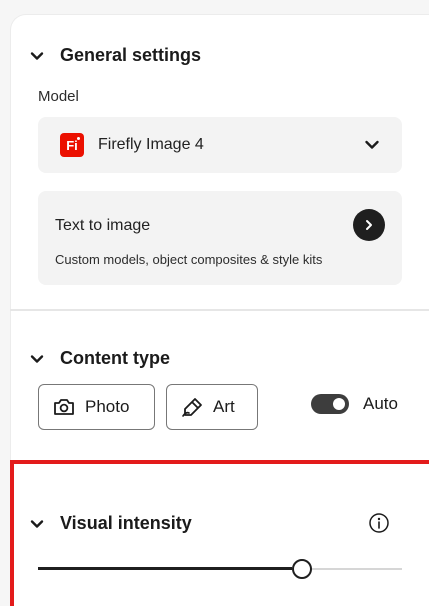  I want to click on firefly-logo-icon: Fi, so click(72, 145).